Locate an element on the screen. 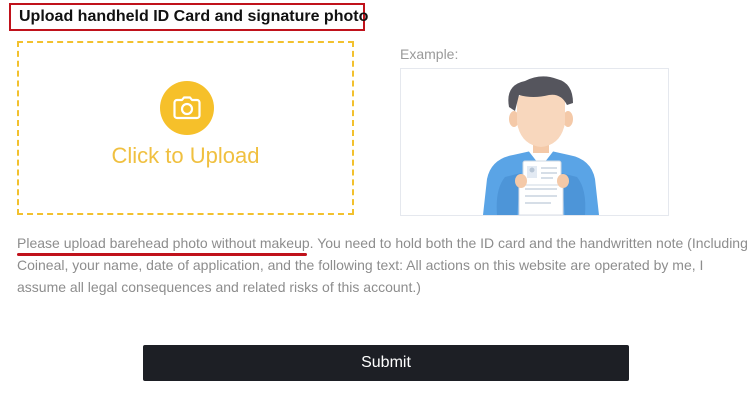 Image resolution: width=748 pixels, height=408 pixels. submit-button: Submit is located at coordinates (386, 363).